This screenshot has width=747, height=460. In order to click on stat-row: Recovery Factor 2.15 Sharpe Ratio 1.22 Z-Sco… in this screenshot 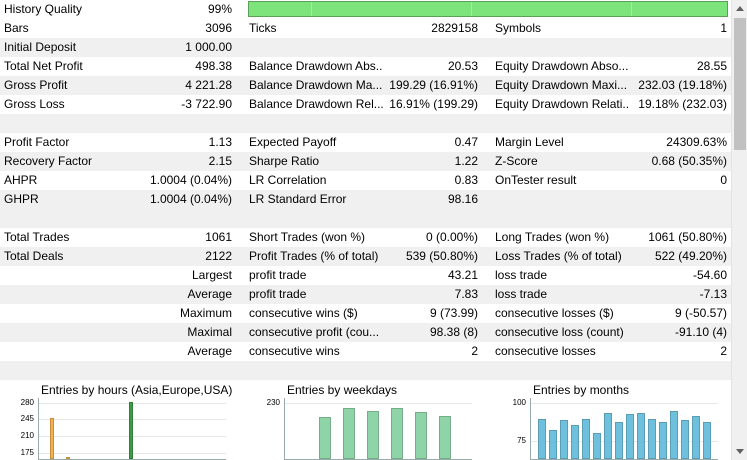, I will do `click(365, 161)`.